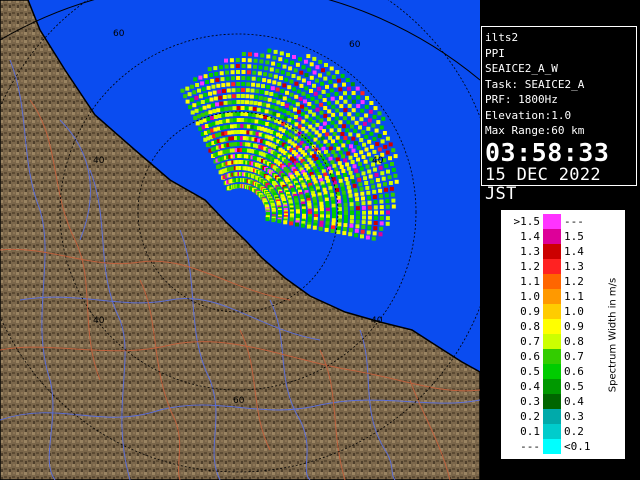 Image resolution: width=640 pixels, height=480 pixels. Describe the element at coordinates (574, 296) in the screenshot. I see `legend-high-value: 1.1` at that location.